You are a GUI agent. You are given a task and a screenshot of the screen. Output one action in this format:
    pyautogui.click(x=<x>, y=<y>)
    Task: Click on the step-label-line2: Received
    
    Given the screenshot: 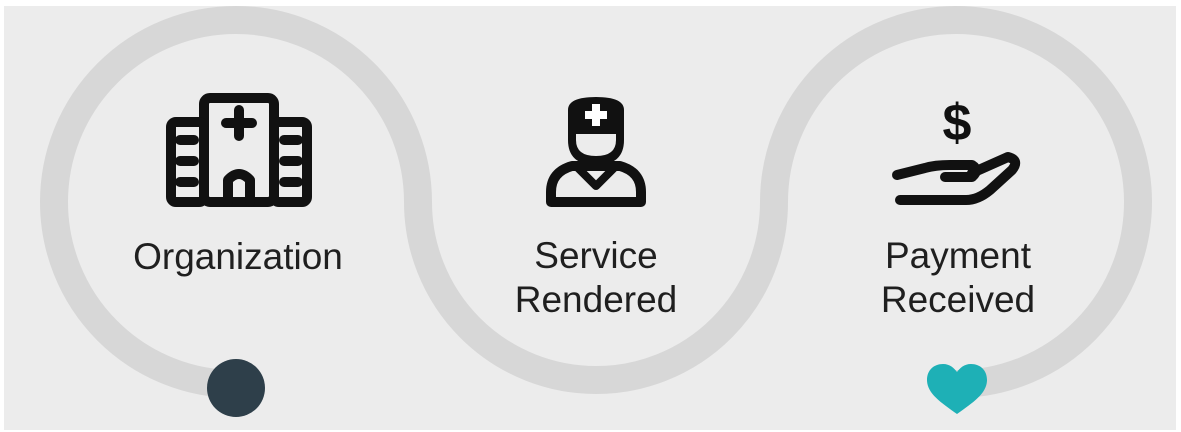 What is the action you would take?
    pyautogui.click(x=958, y=299)
    